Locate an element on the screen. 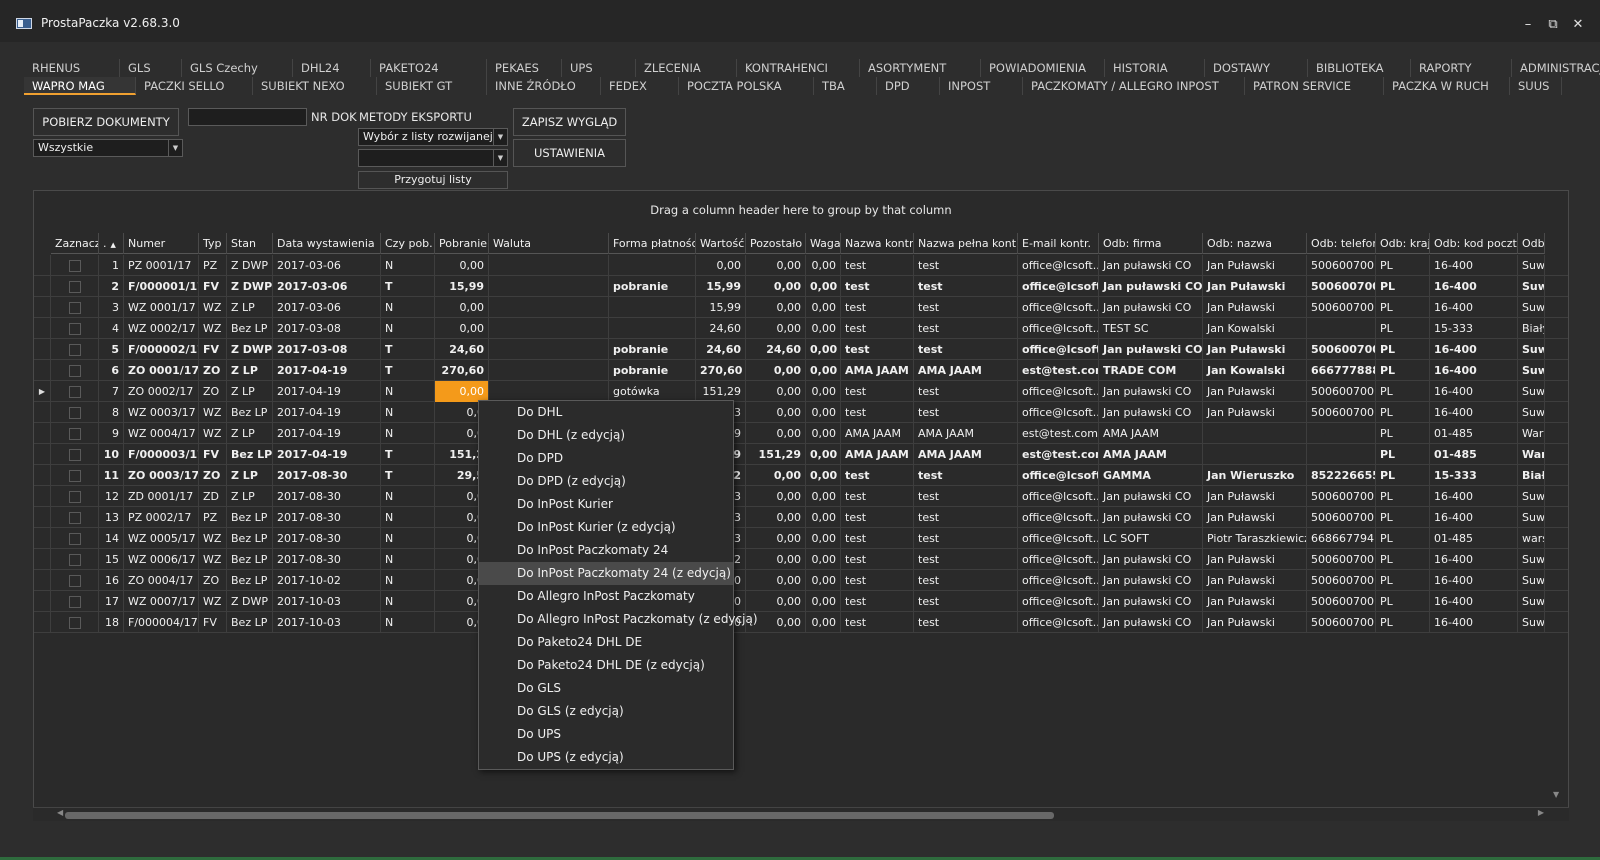 This screenshot has width=1600, height=860. menu-item: Do DPD (z edycją) is located at coordinates (606, 481).